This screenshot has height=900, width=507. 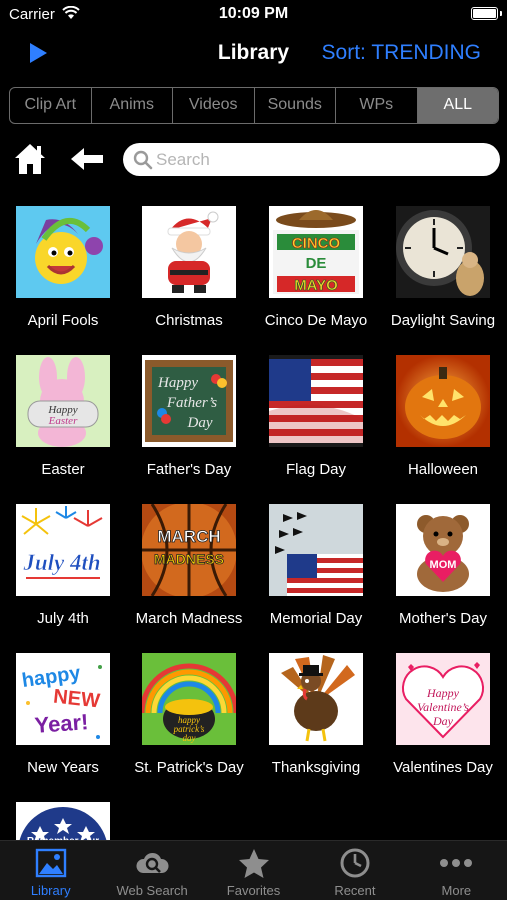 What do you see at coordinates (189, 469) in the screenshot?
I see `library-item-label: Father's Day` at bounding box center [189, 469].